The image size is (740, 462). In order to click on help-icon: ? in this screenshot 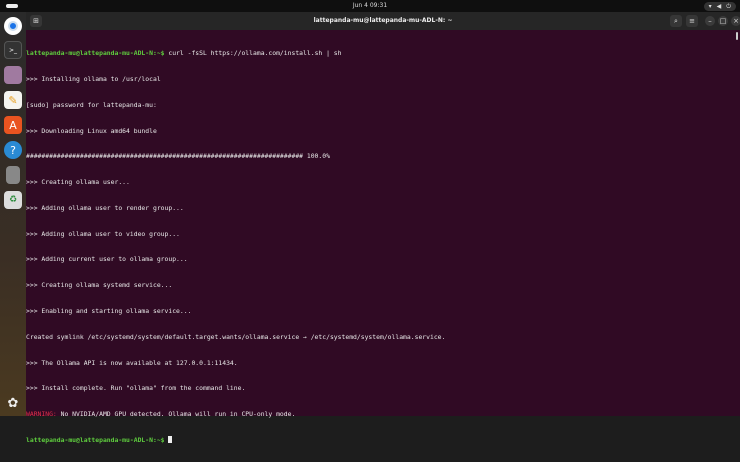, I will do `click(13, 150)`.